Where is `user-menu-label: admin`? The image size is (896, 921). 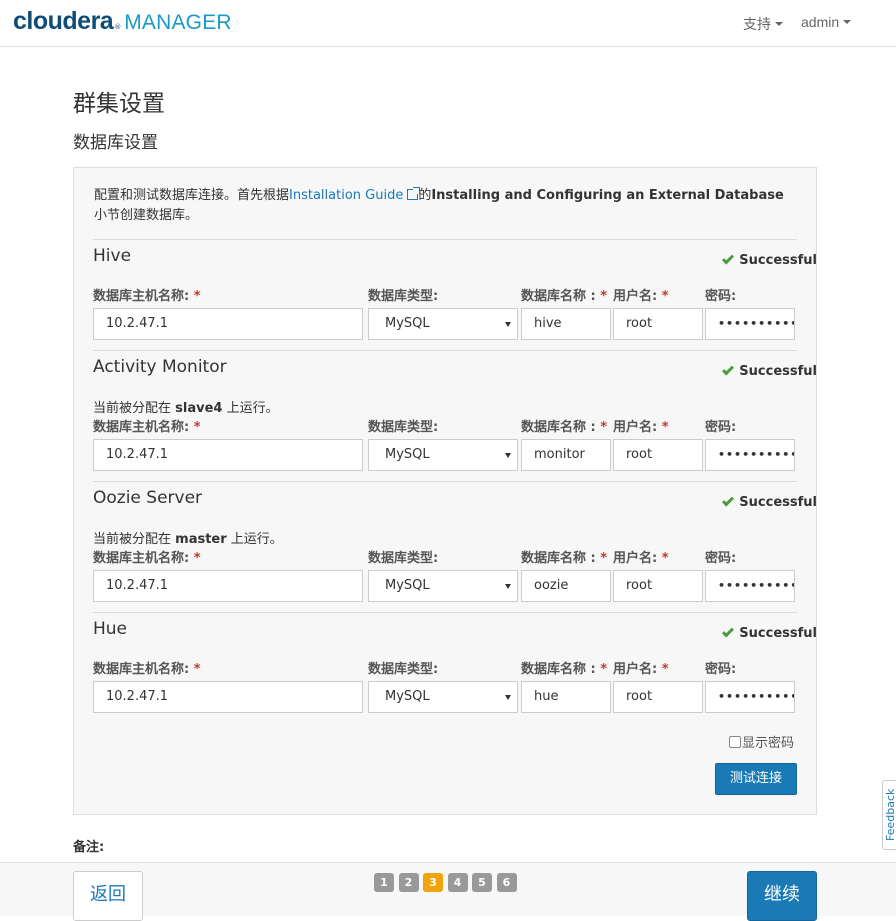 user-menu-label: admin is located at coordinates (820, 22).